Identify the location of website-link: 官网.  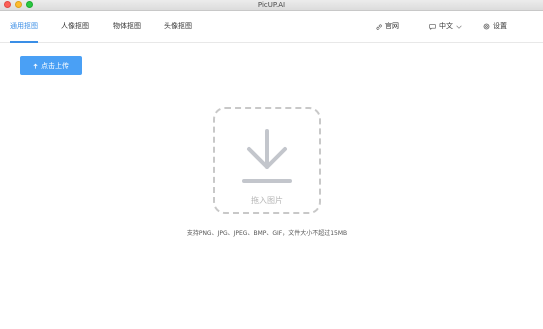
(387, 26).